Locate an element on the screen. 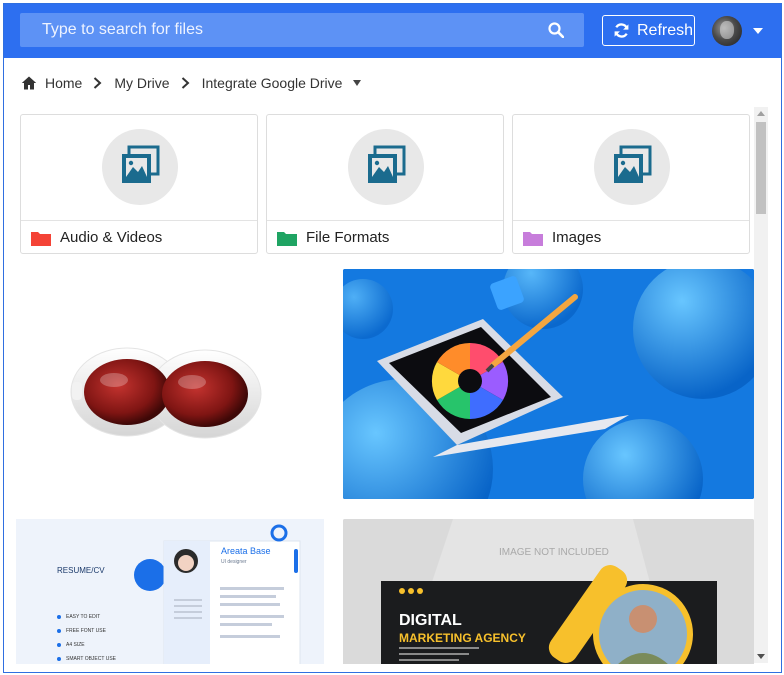 This screenshot has height=675, width=784. scroll-up-icon is located at coordinates (761, 113).